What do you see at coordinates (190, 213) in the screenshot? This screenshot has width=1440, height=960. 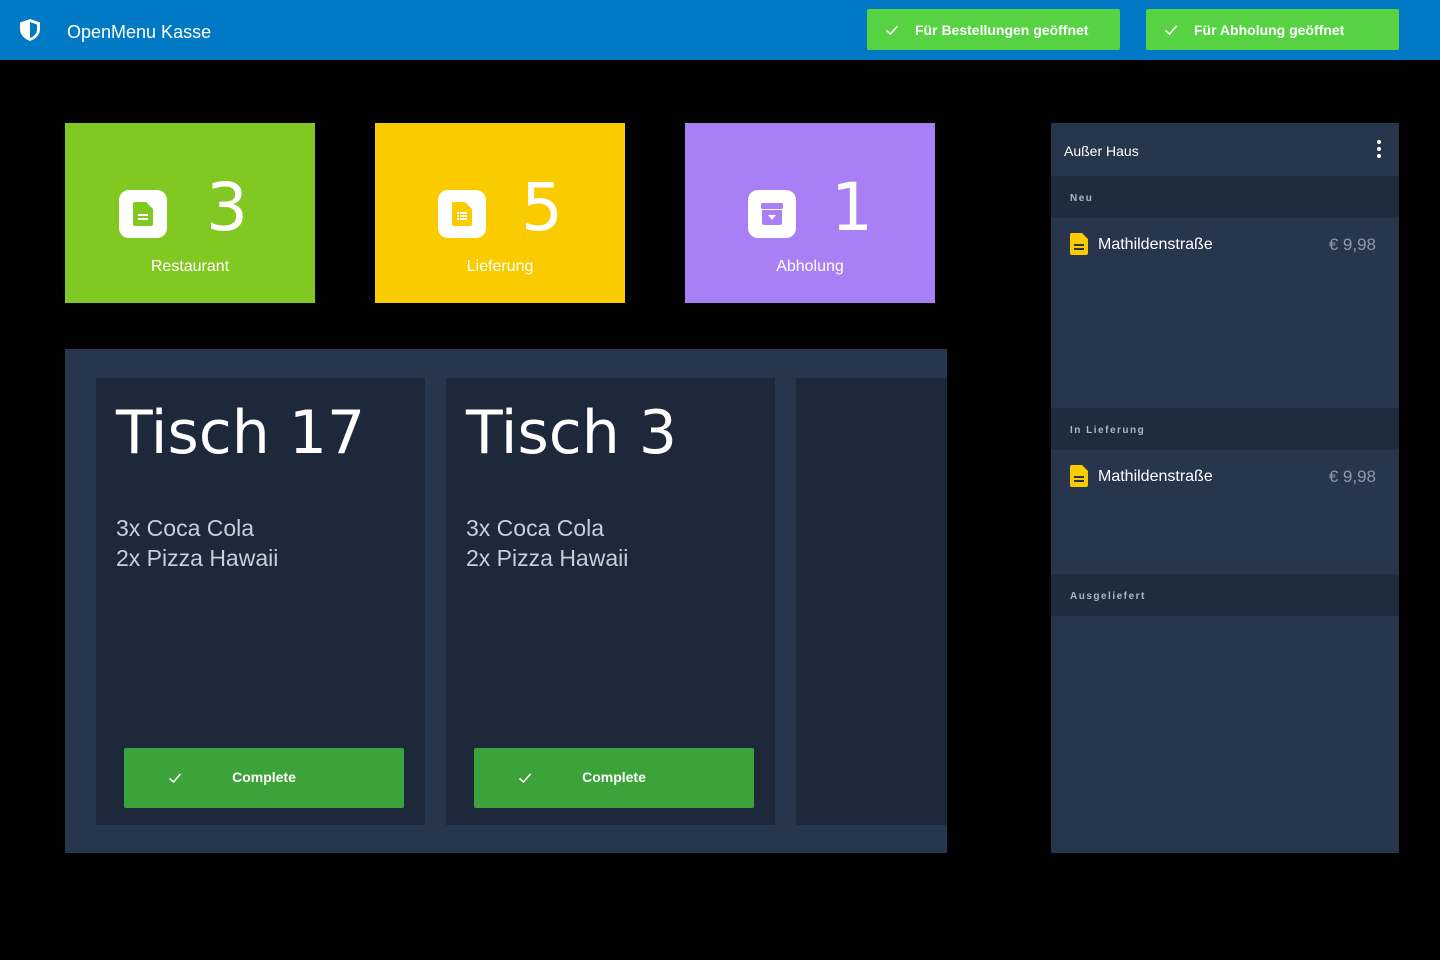 I see `tile-restaurant: 3 Restaurant` at bounding box center [190, 213].